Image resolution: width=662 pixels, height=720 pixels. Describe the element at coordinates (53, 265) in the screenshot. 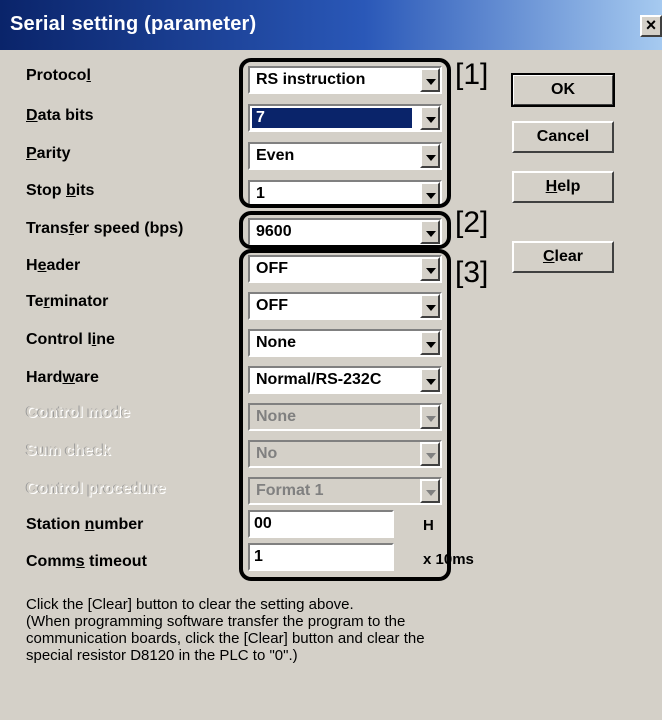

I see `header-label: Header` at that location.